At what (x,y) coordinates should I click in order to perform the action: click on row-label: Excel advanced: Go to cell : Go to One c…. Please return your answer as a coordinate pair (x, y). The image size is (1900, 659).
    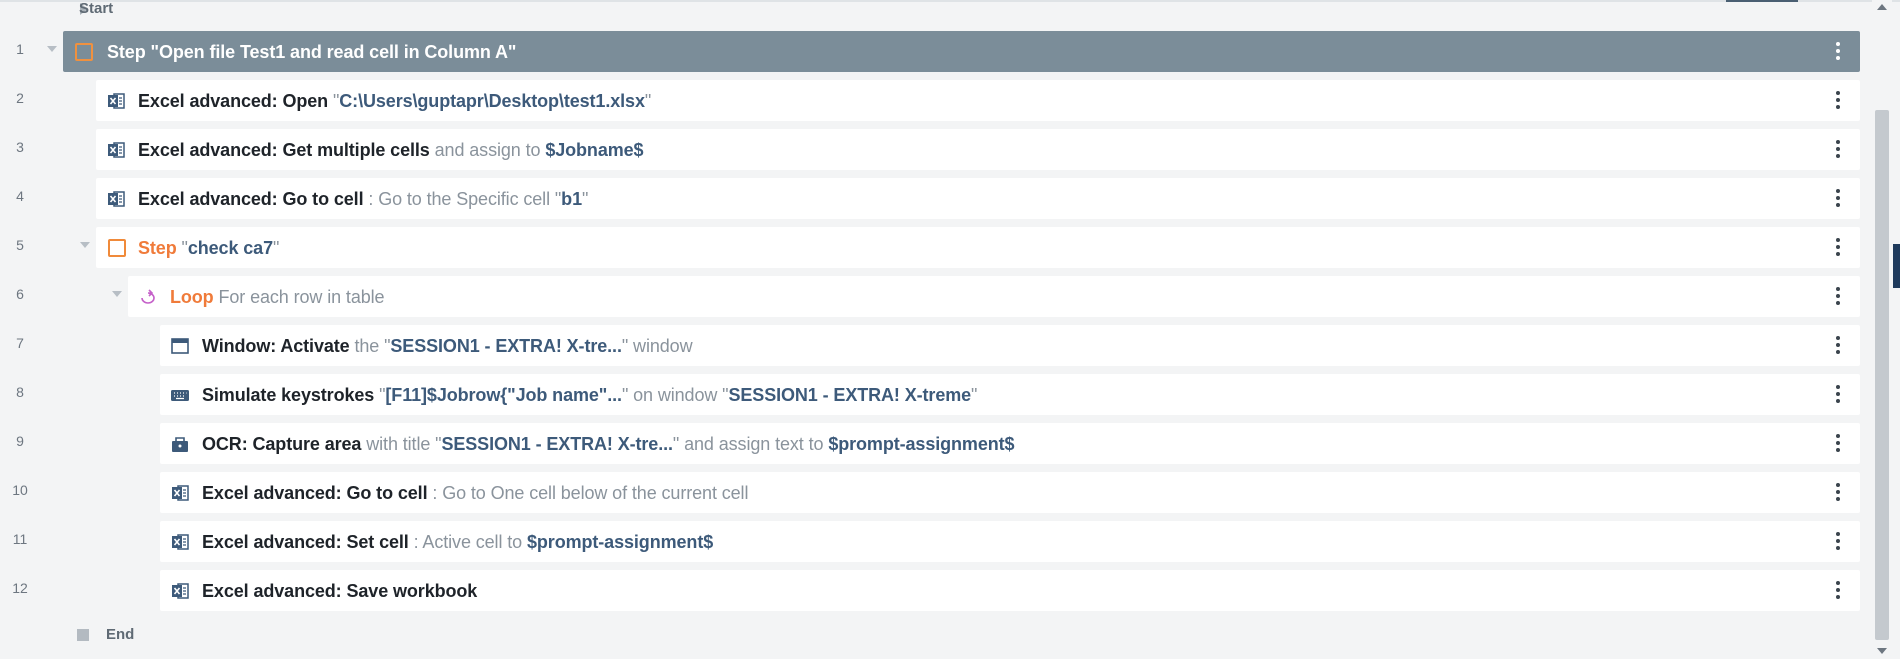
    Looking at the image, I should click on (475, 493).